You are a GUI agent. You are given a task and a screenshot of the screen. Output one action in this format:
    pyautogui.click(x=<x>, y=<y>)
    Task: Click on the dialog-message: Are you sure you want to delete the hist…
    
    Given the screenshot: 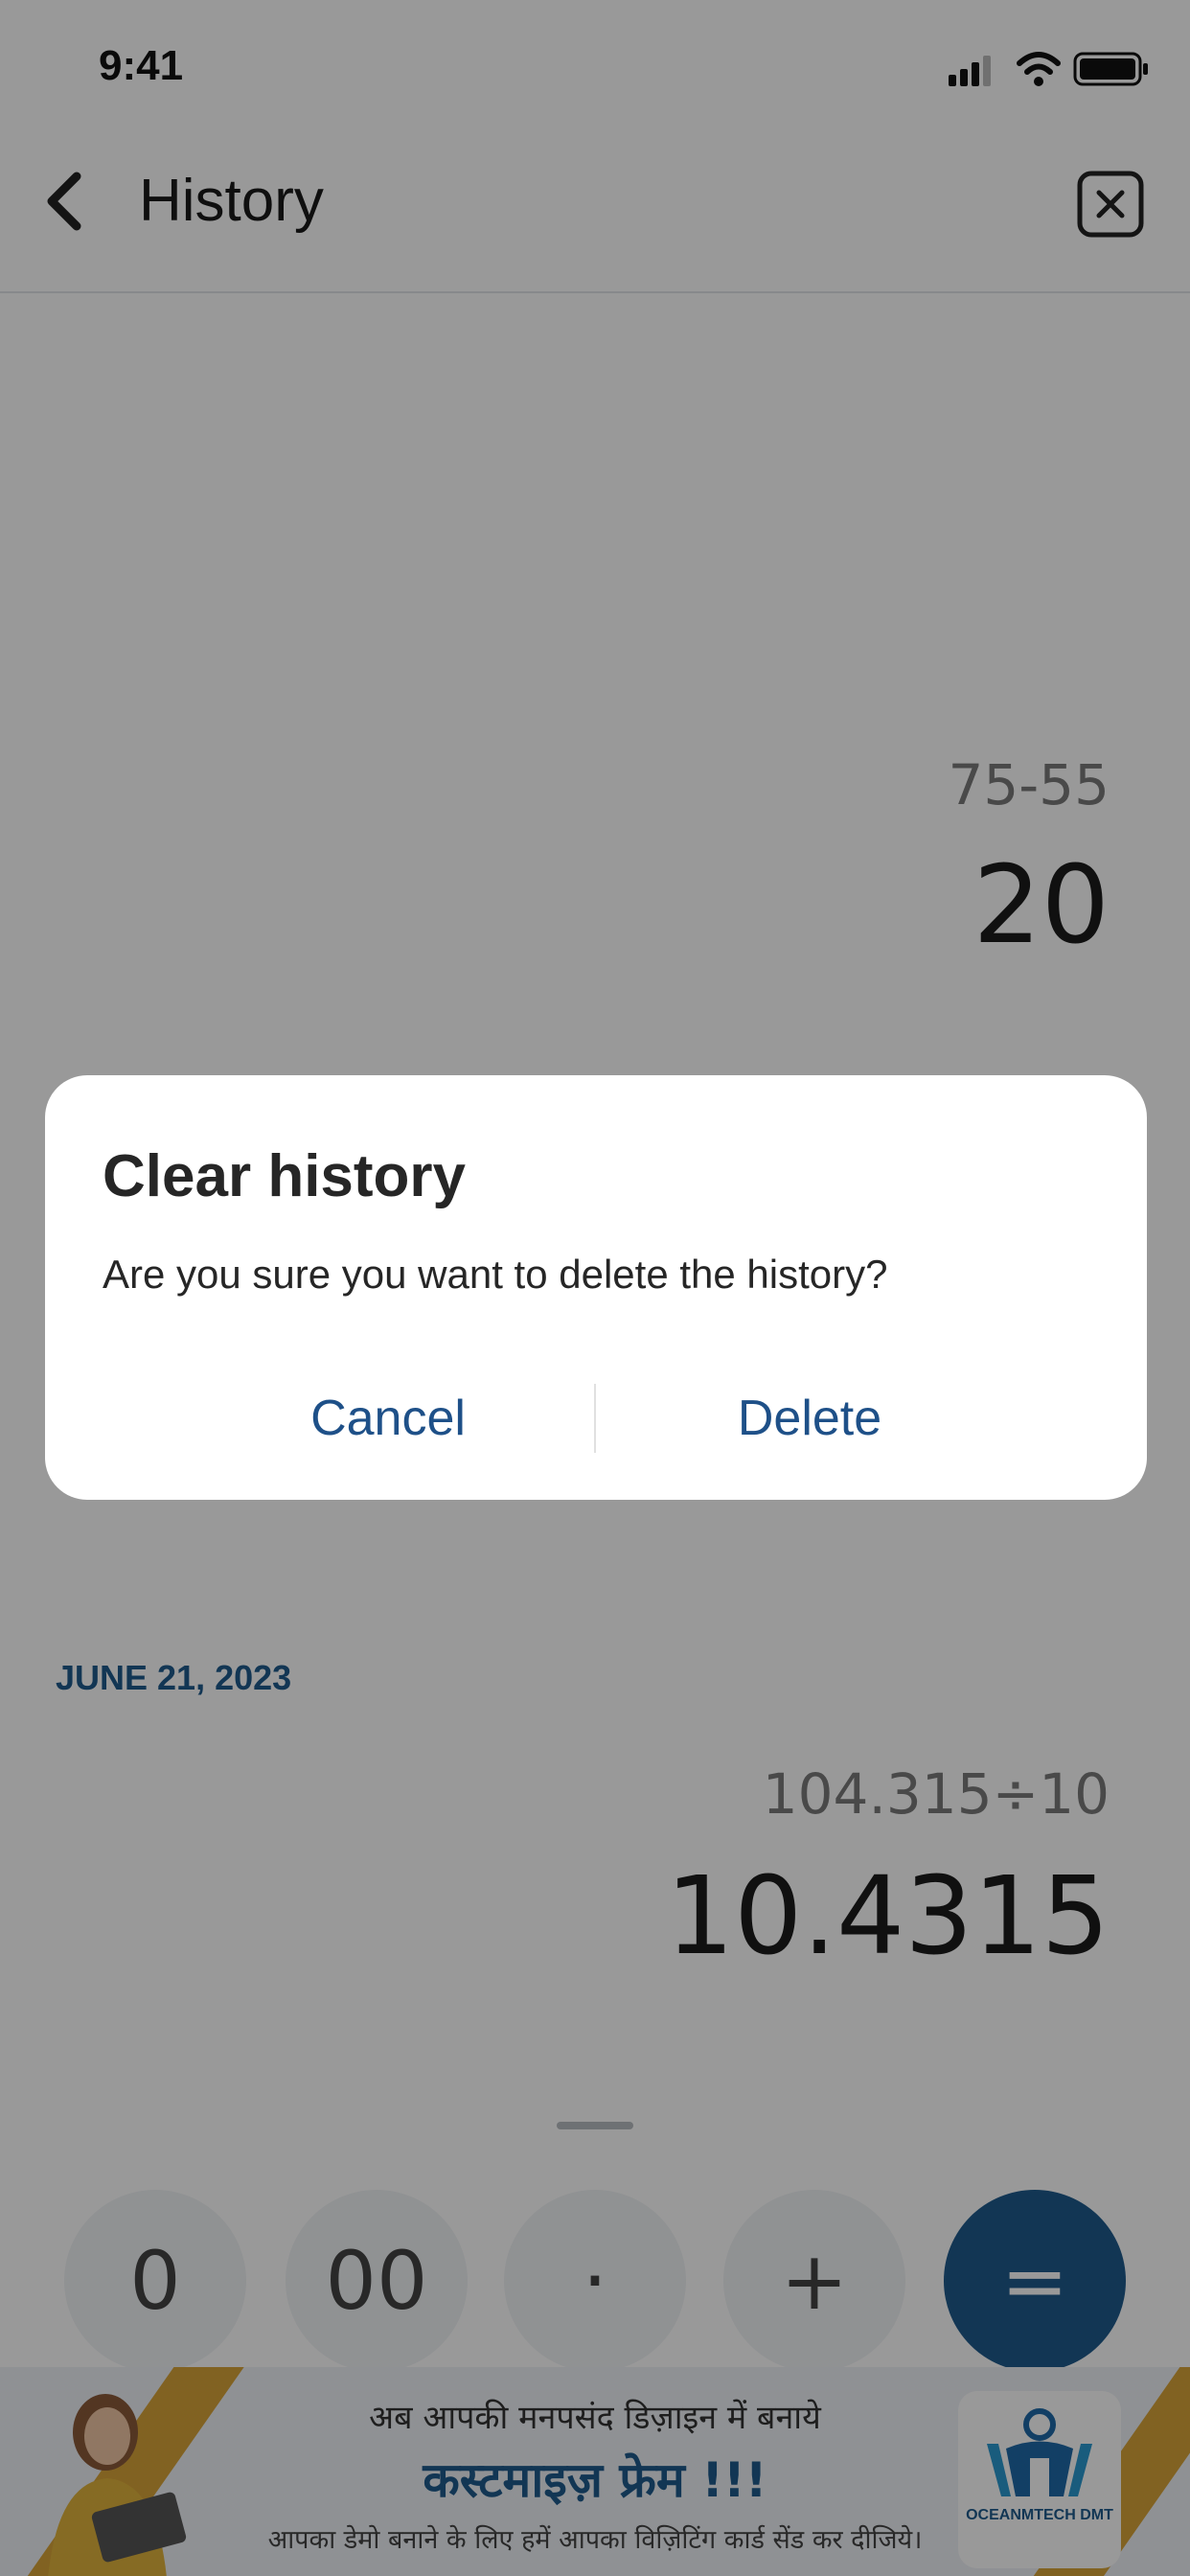 What is the action you would take?
    pyautogui.click(x=496, y=1274)
    